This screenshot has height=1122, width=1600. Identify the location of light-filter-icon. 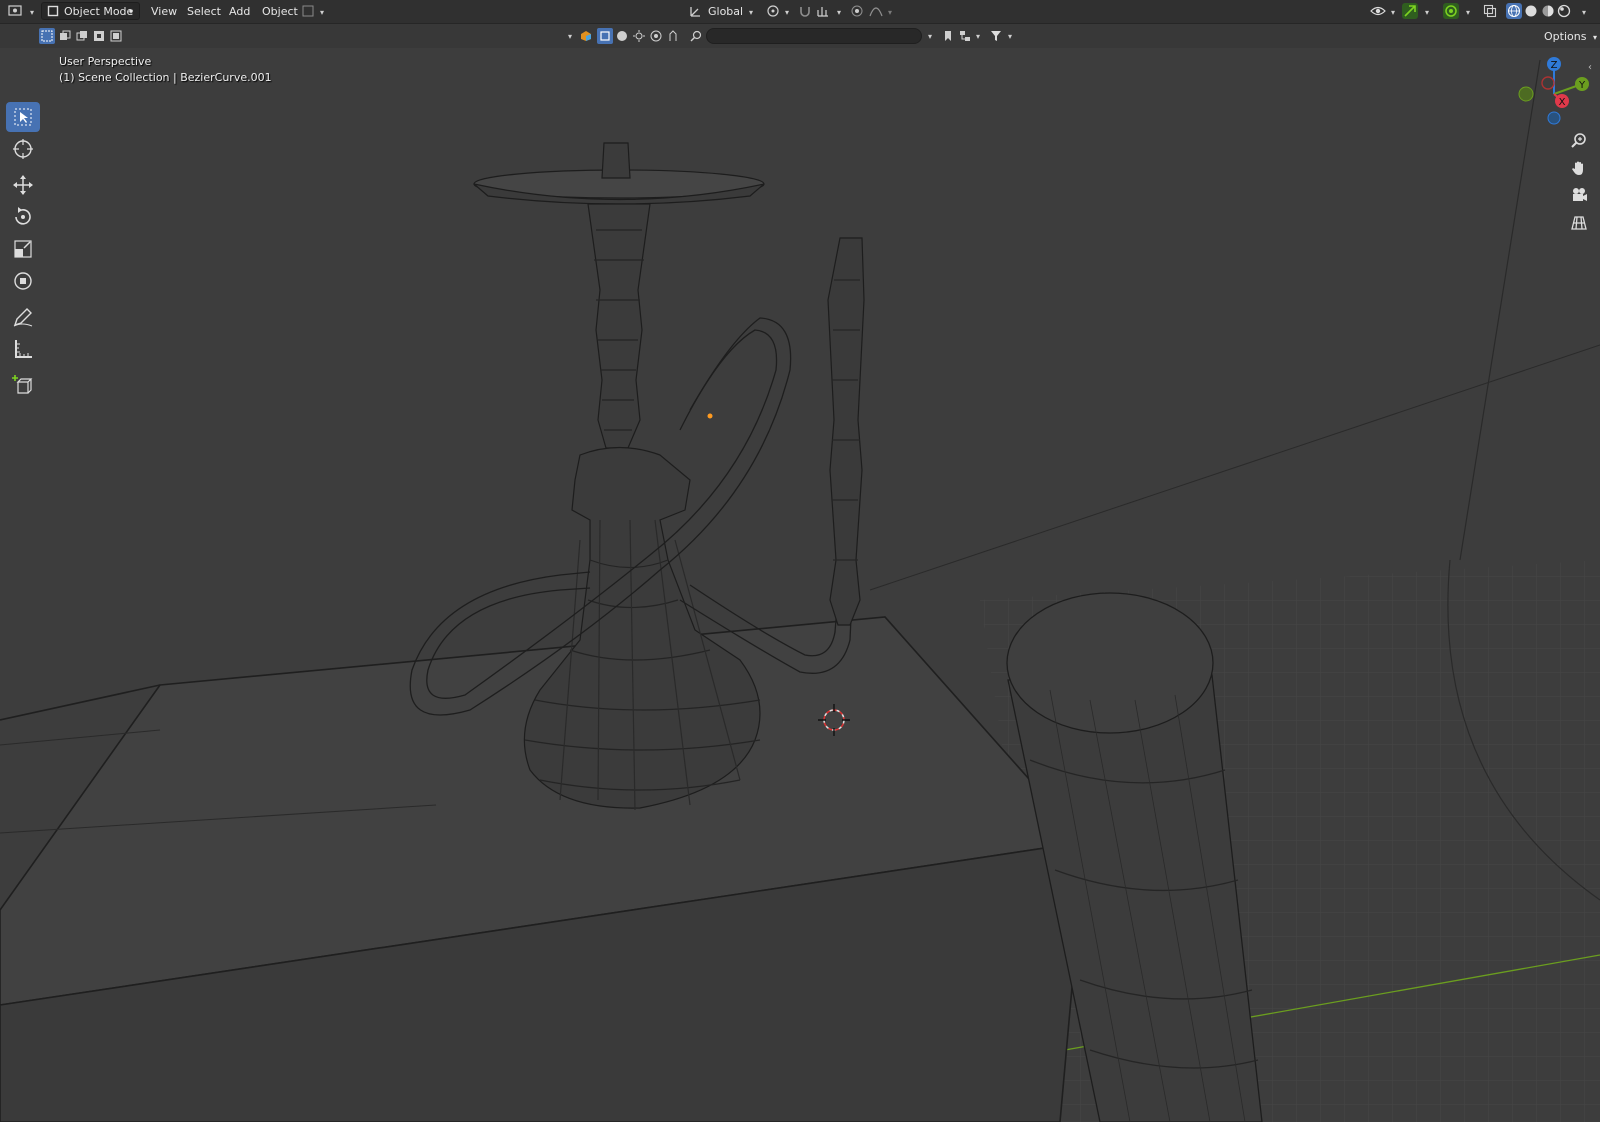
(639, 36).